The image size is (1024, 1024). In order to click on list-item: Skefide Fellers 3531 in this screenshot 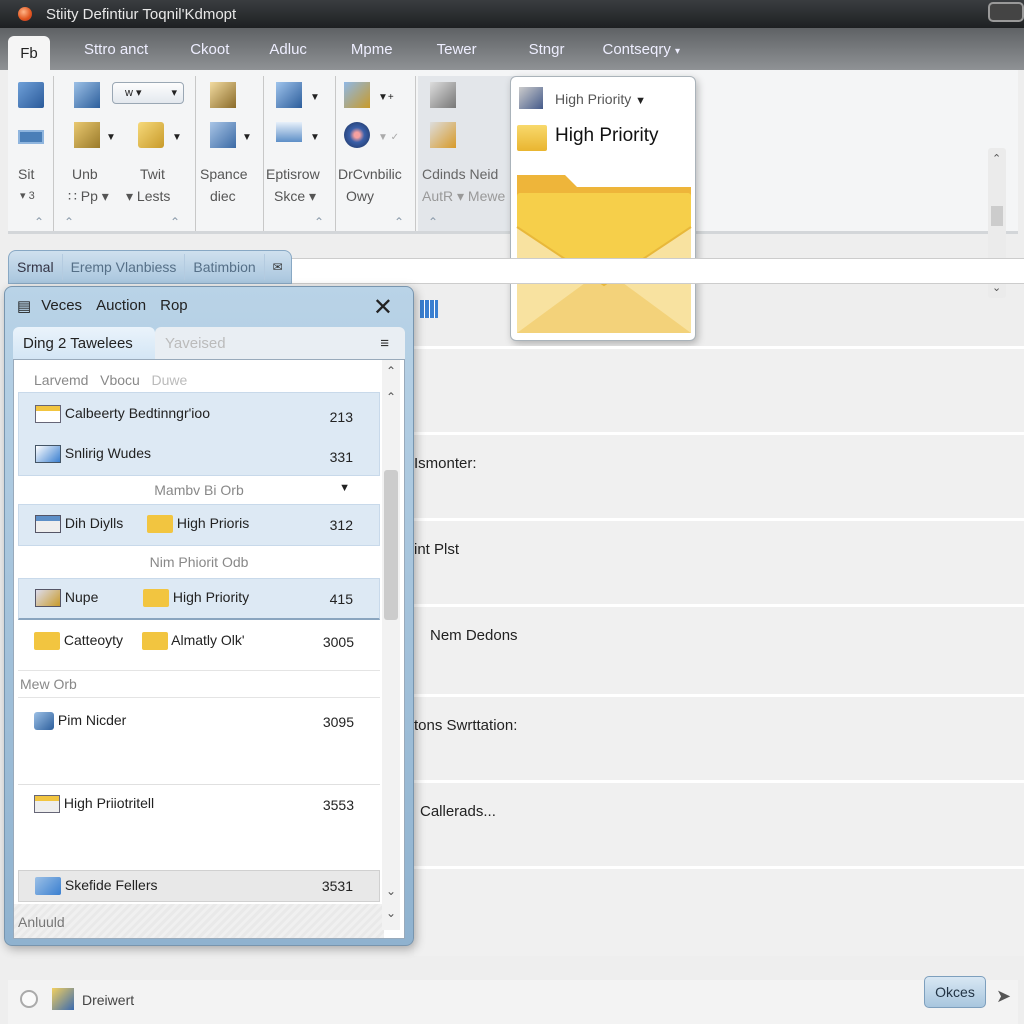, I will do `click(199, 886)`.